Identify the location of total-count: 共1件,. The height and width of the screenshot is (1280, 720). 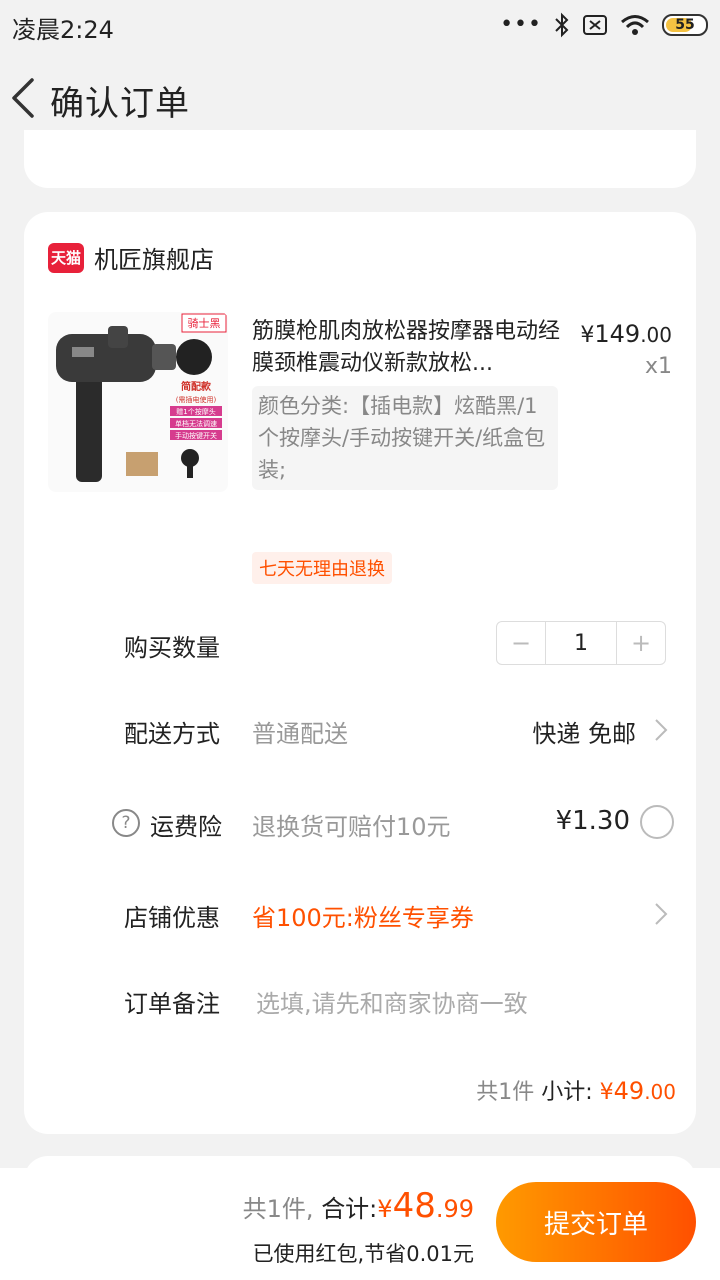
(278, 1209).